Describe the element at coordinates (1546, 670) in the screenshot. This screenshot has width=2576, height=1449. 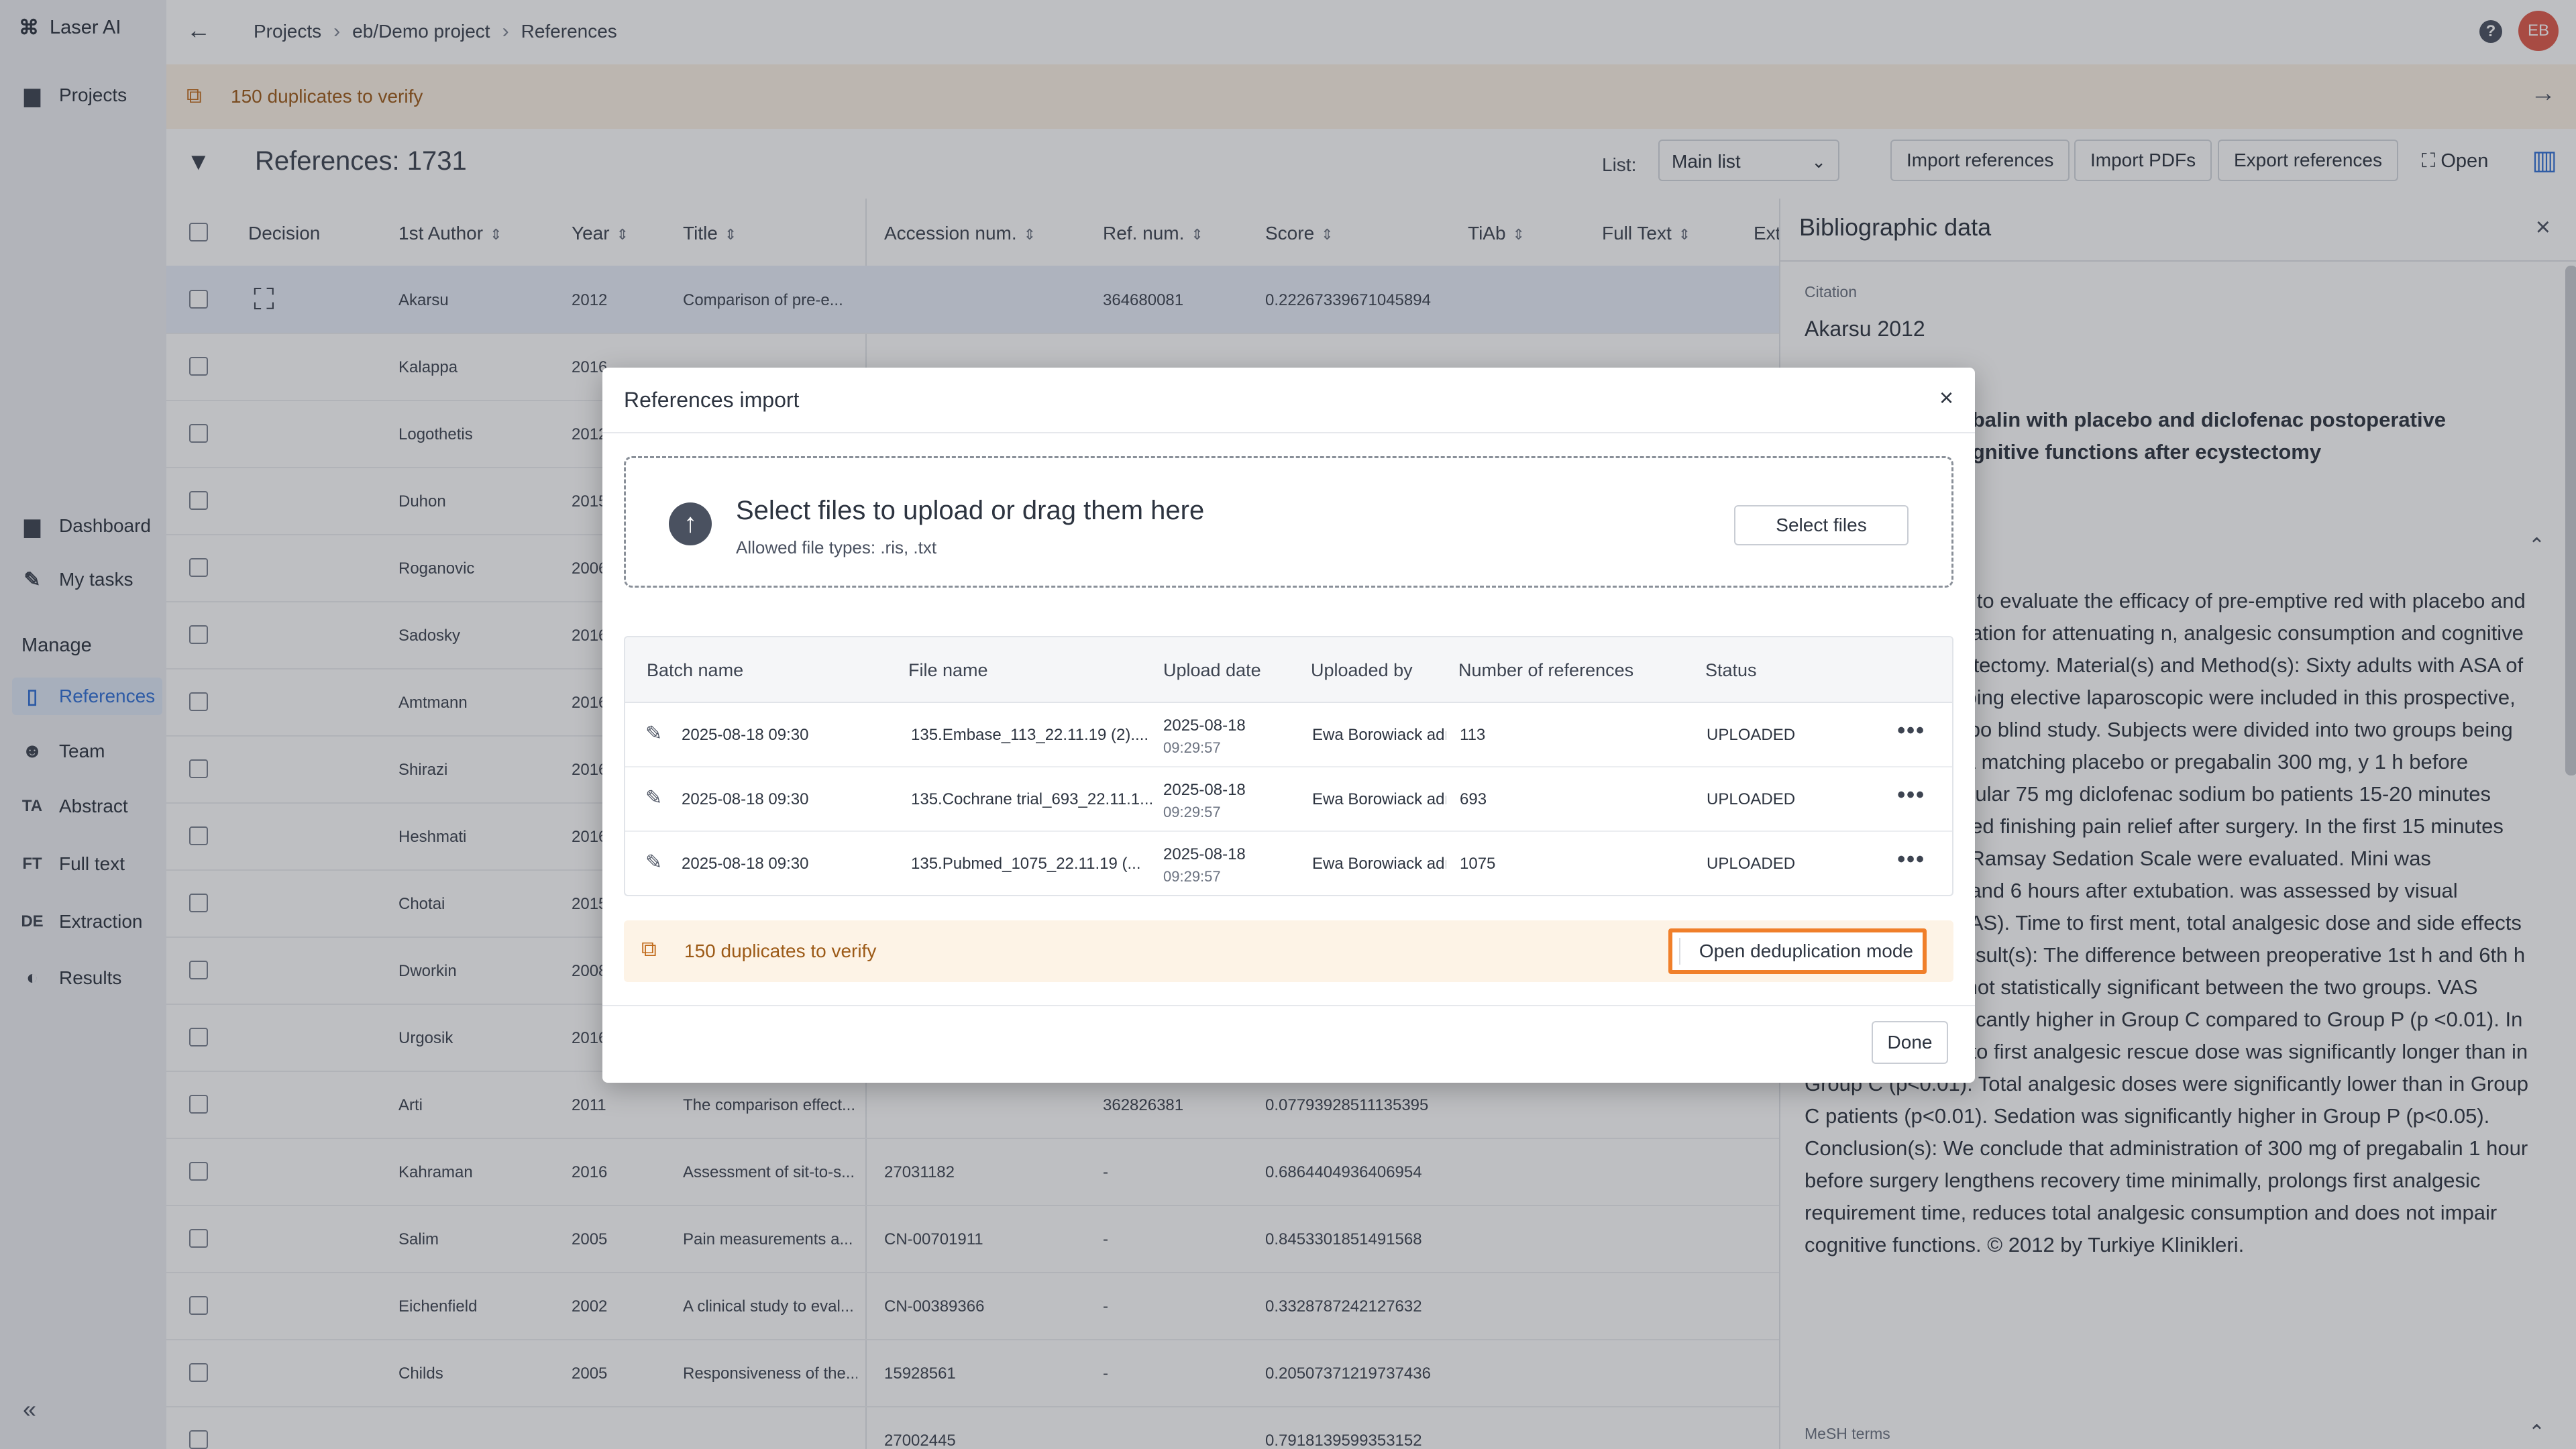
I see `col-number-of-references: Number of references` at that location.